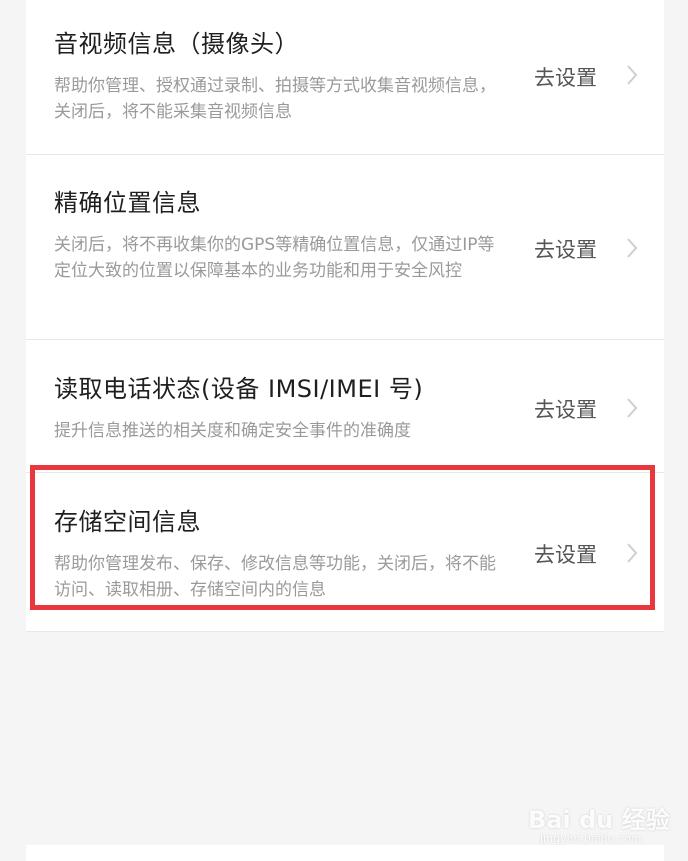 The height and width of the screenshot is (861, 688). What do you see at coordinates (127, 203) in the screenshot?
I see `permission-title: 精确位置信息` at bounding box center [127, 203].